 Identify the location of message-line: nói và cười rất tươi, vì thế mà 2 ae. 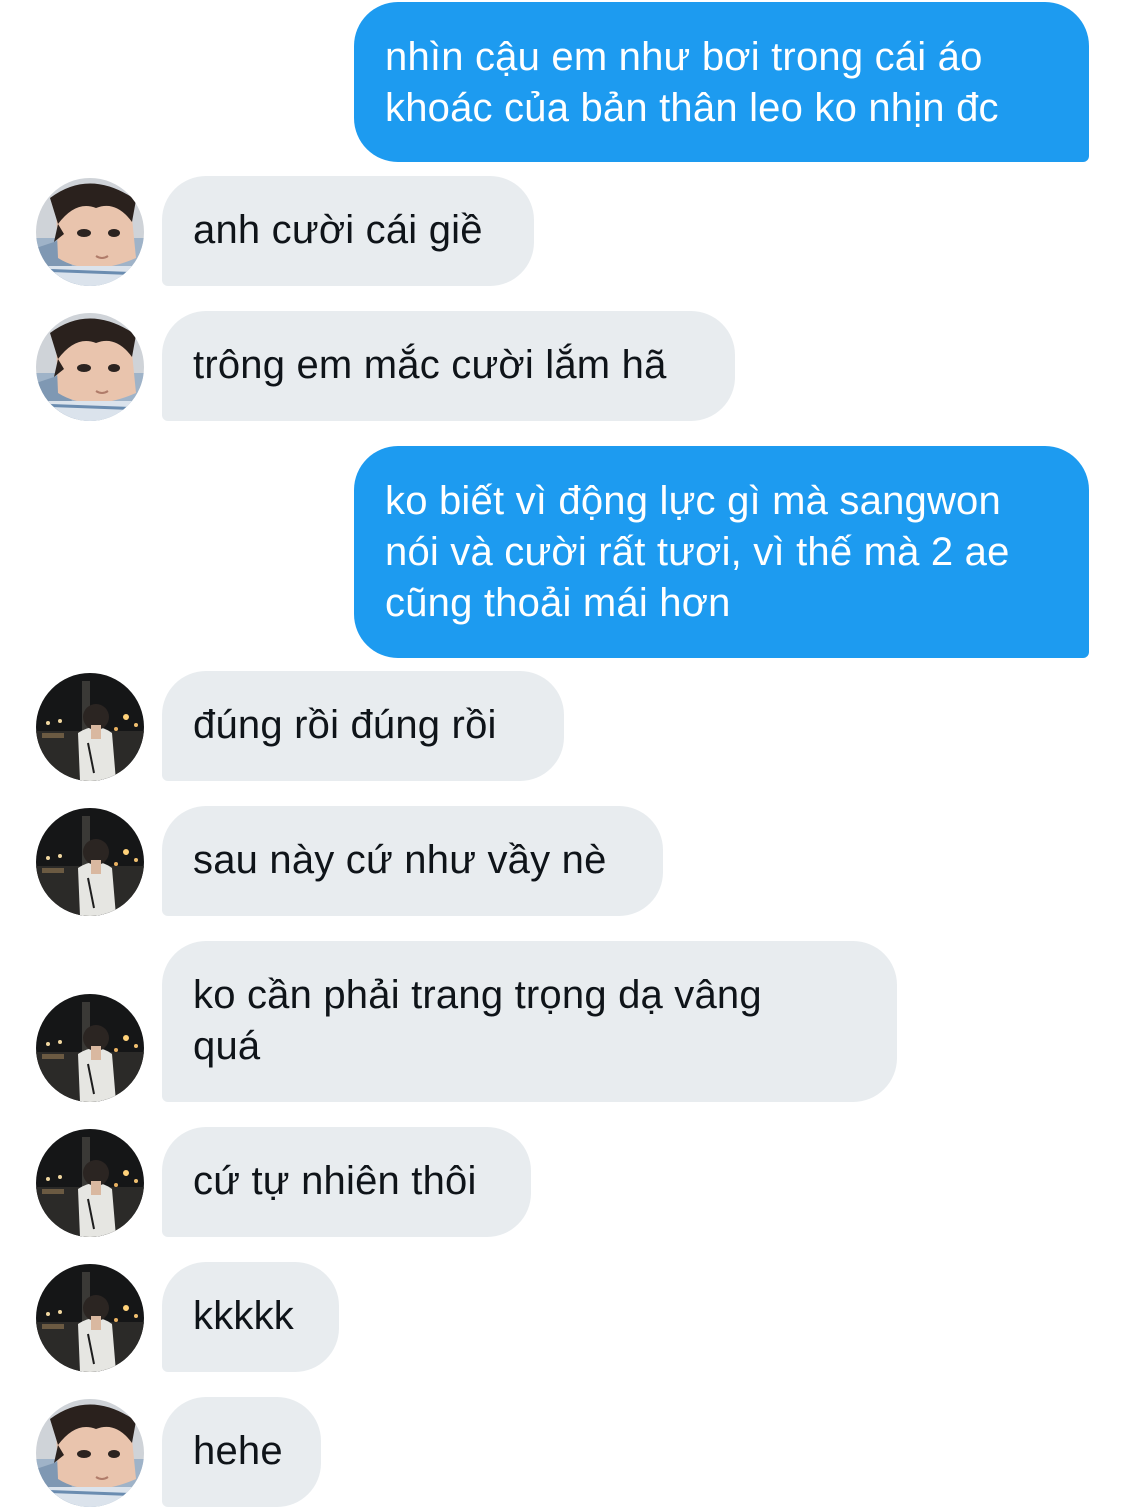
(697, 552).